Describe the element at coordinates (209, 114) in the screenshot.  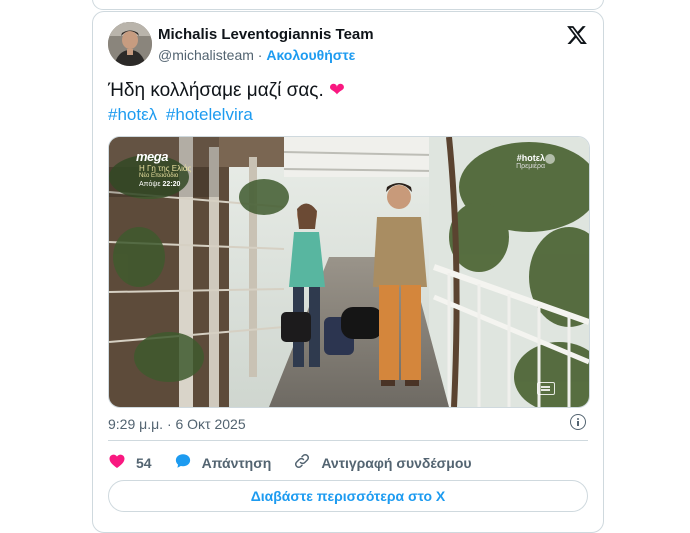
I see `hashtag-link: #hotelelvira` at that location.